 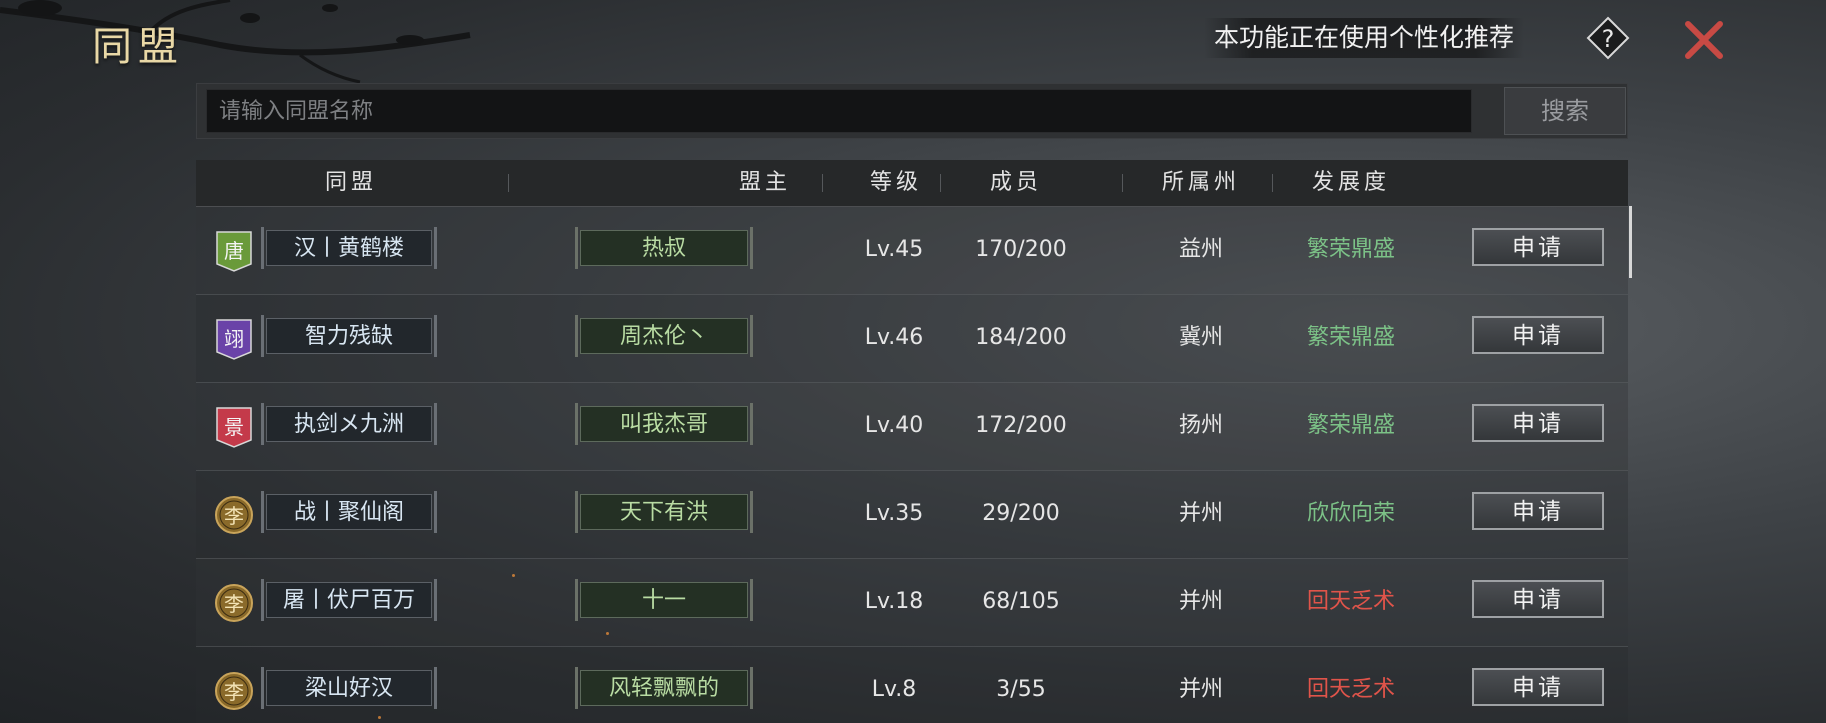 What do you see at coordinates (664, 512) in the screenshot?
I see `alliance-leader: 天下有洪` at bounding box center [664, 512].